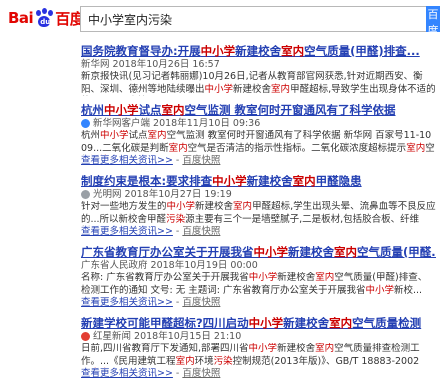 The width and height of the screenshot is (440, 391). What do you see at coordinates (21, 18) in the screenshot?
I see `logo-text-left: Bai` at bounding box center [21, 18].